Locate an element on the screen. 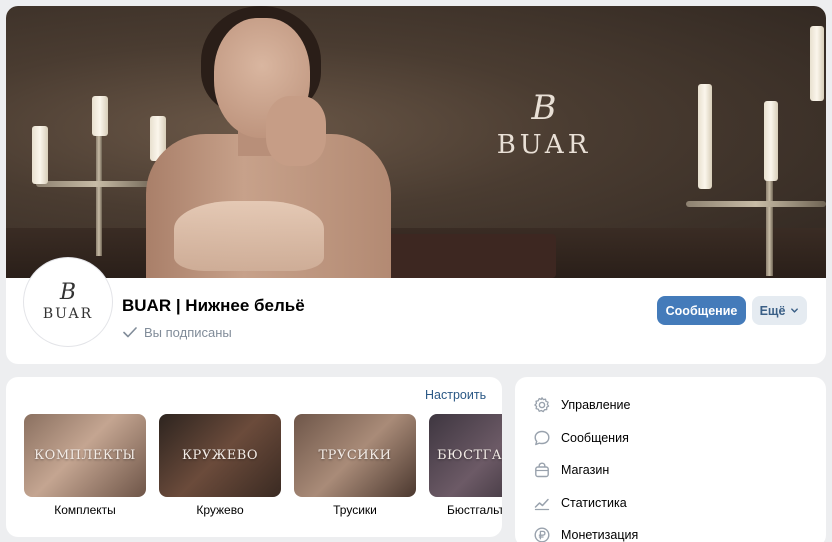 The height and width of the screenshot is (542, 832). menu-item-manage: Управление is located at coordinates (670, 405).